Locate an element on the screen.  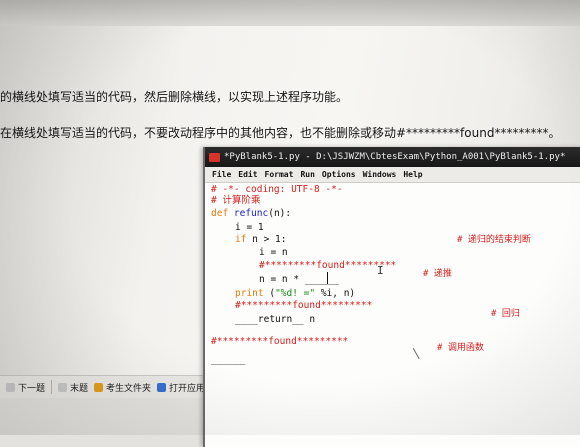
examinee-folder-label: 考生文件夹 is located at coordinates (129, 388).